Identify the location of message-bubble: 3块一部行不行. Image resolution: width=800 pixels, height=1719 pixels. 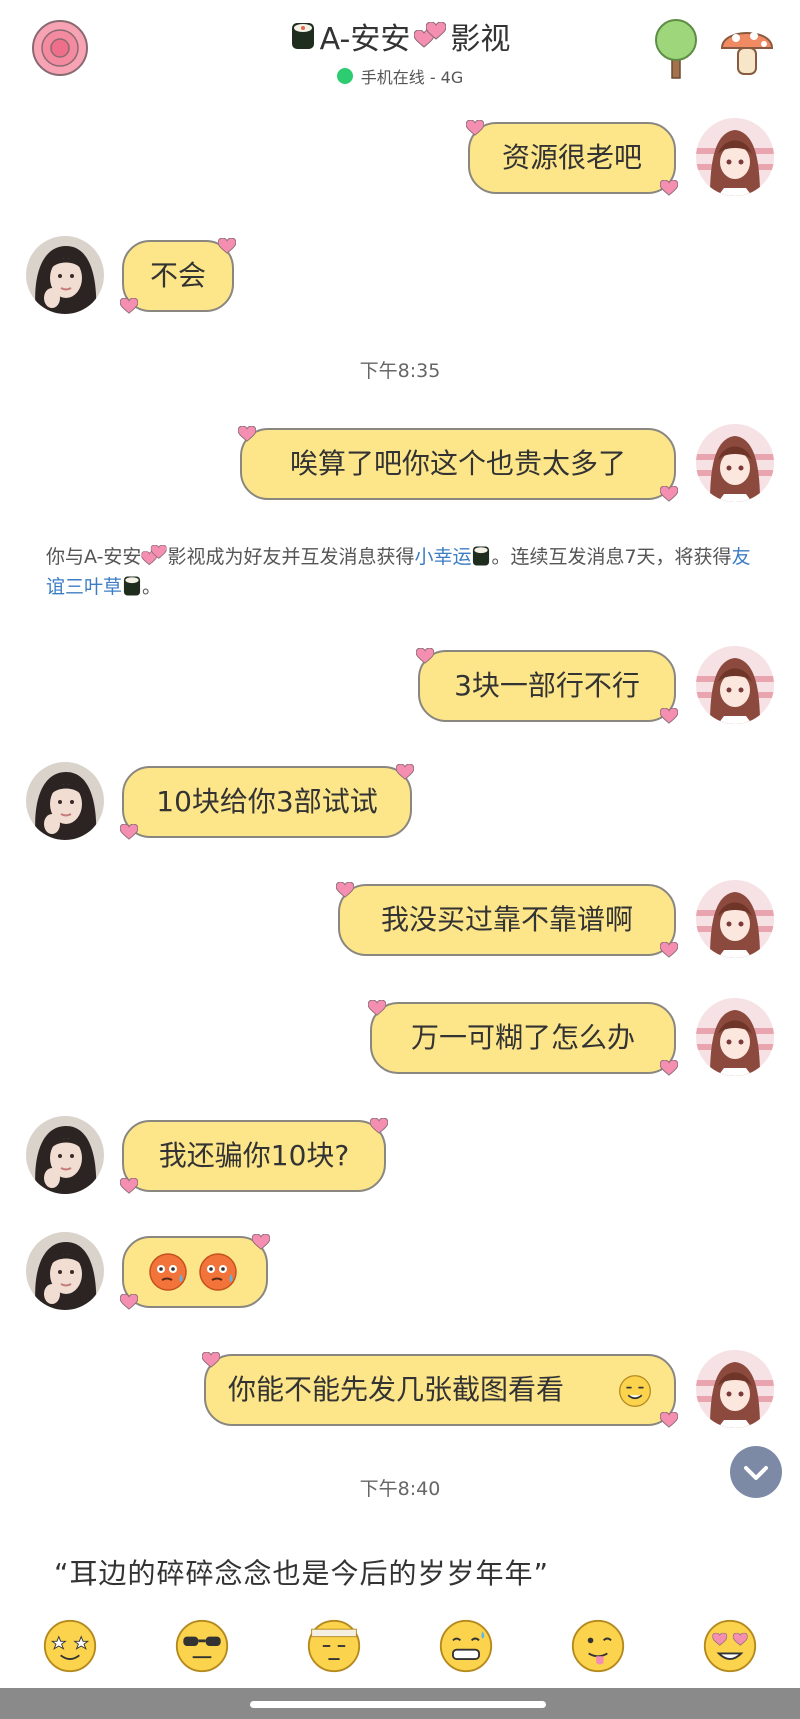
(547, 686).